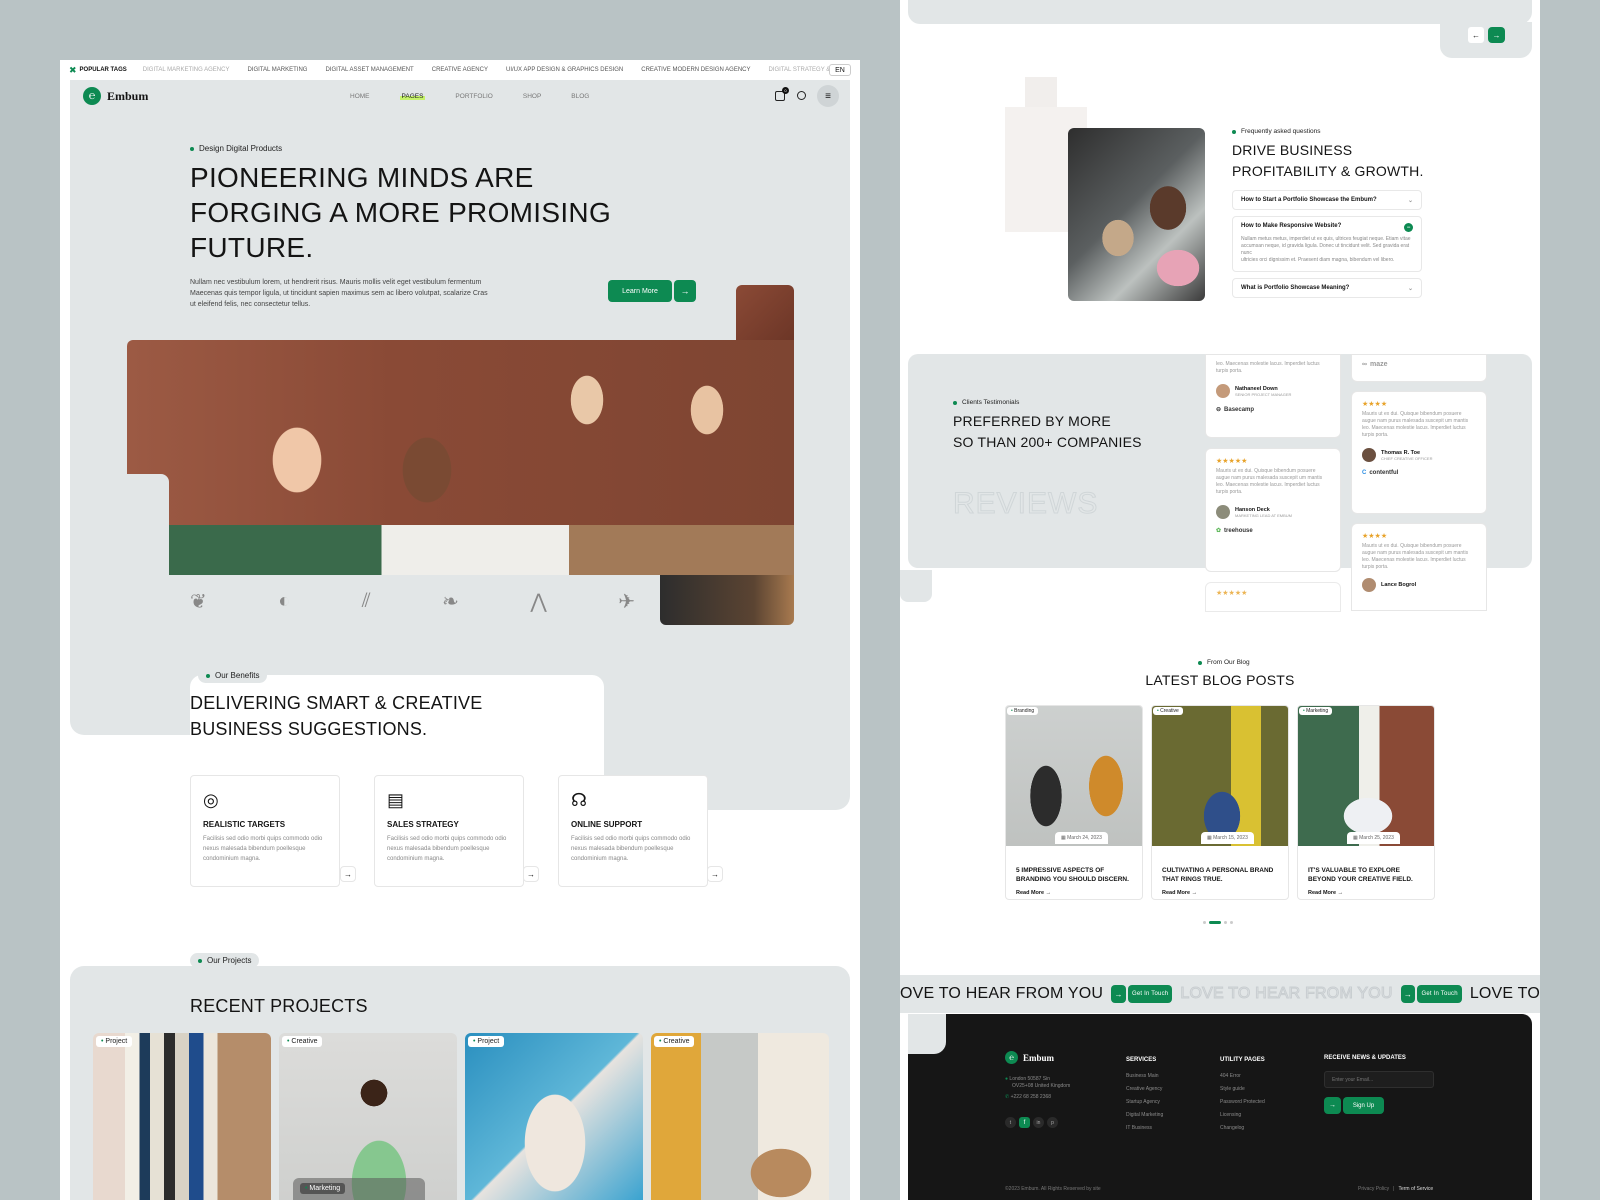 The image size is (1600, 1200). Describe the element at coordinates (1375, 364) in the screenshot. I see `company-logo: ∞ maze` at that location.